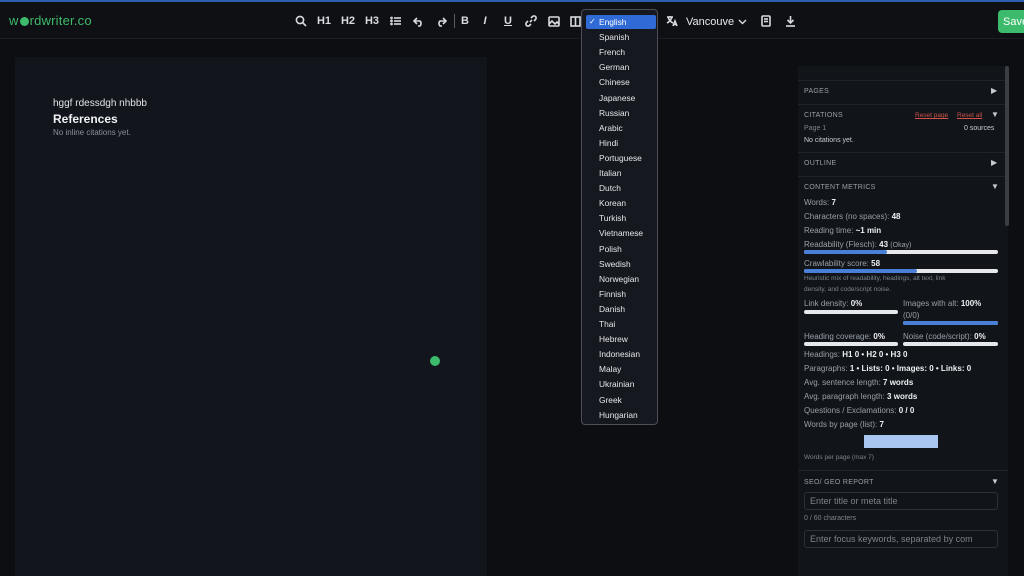  I want to click on export-doc-button, so click(766, 21).